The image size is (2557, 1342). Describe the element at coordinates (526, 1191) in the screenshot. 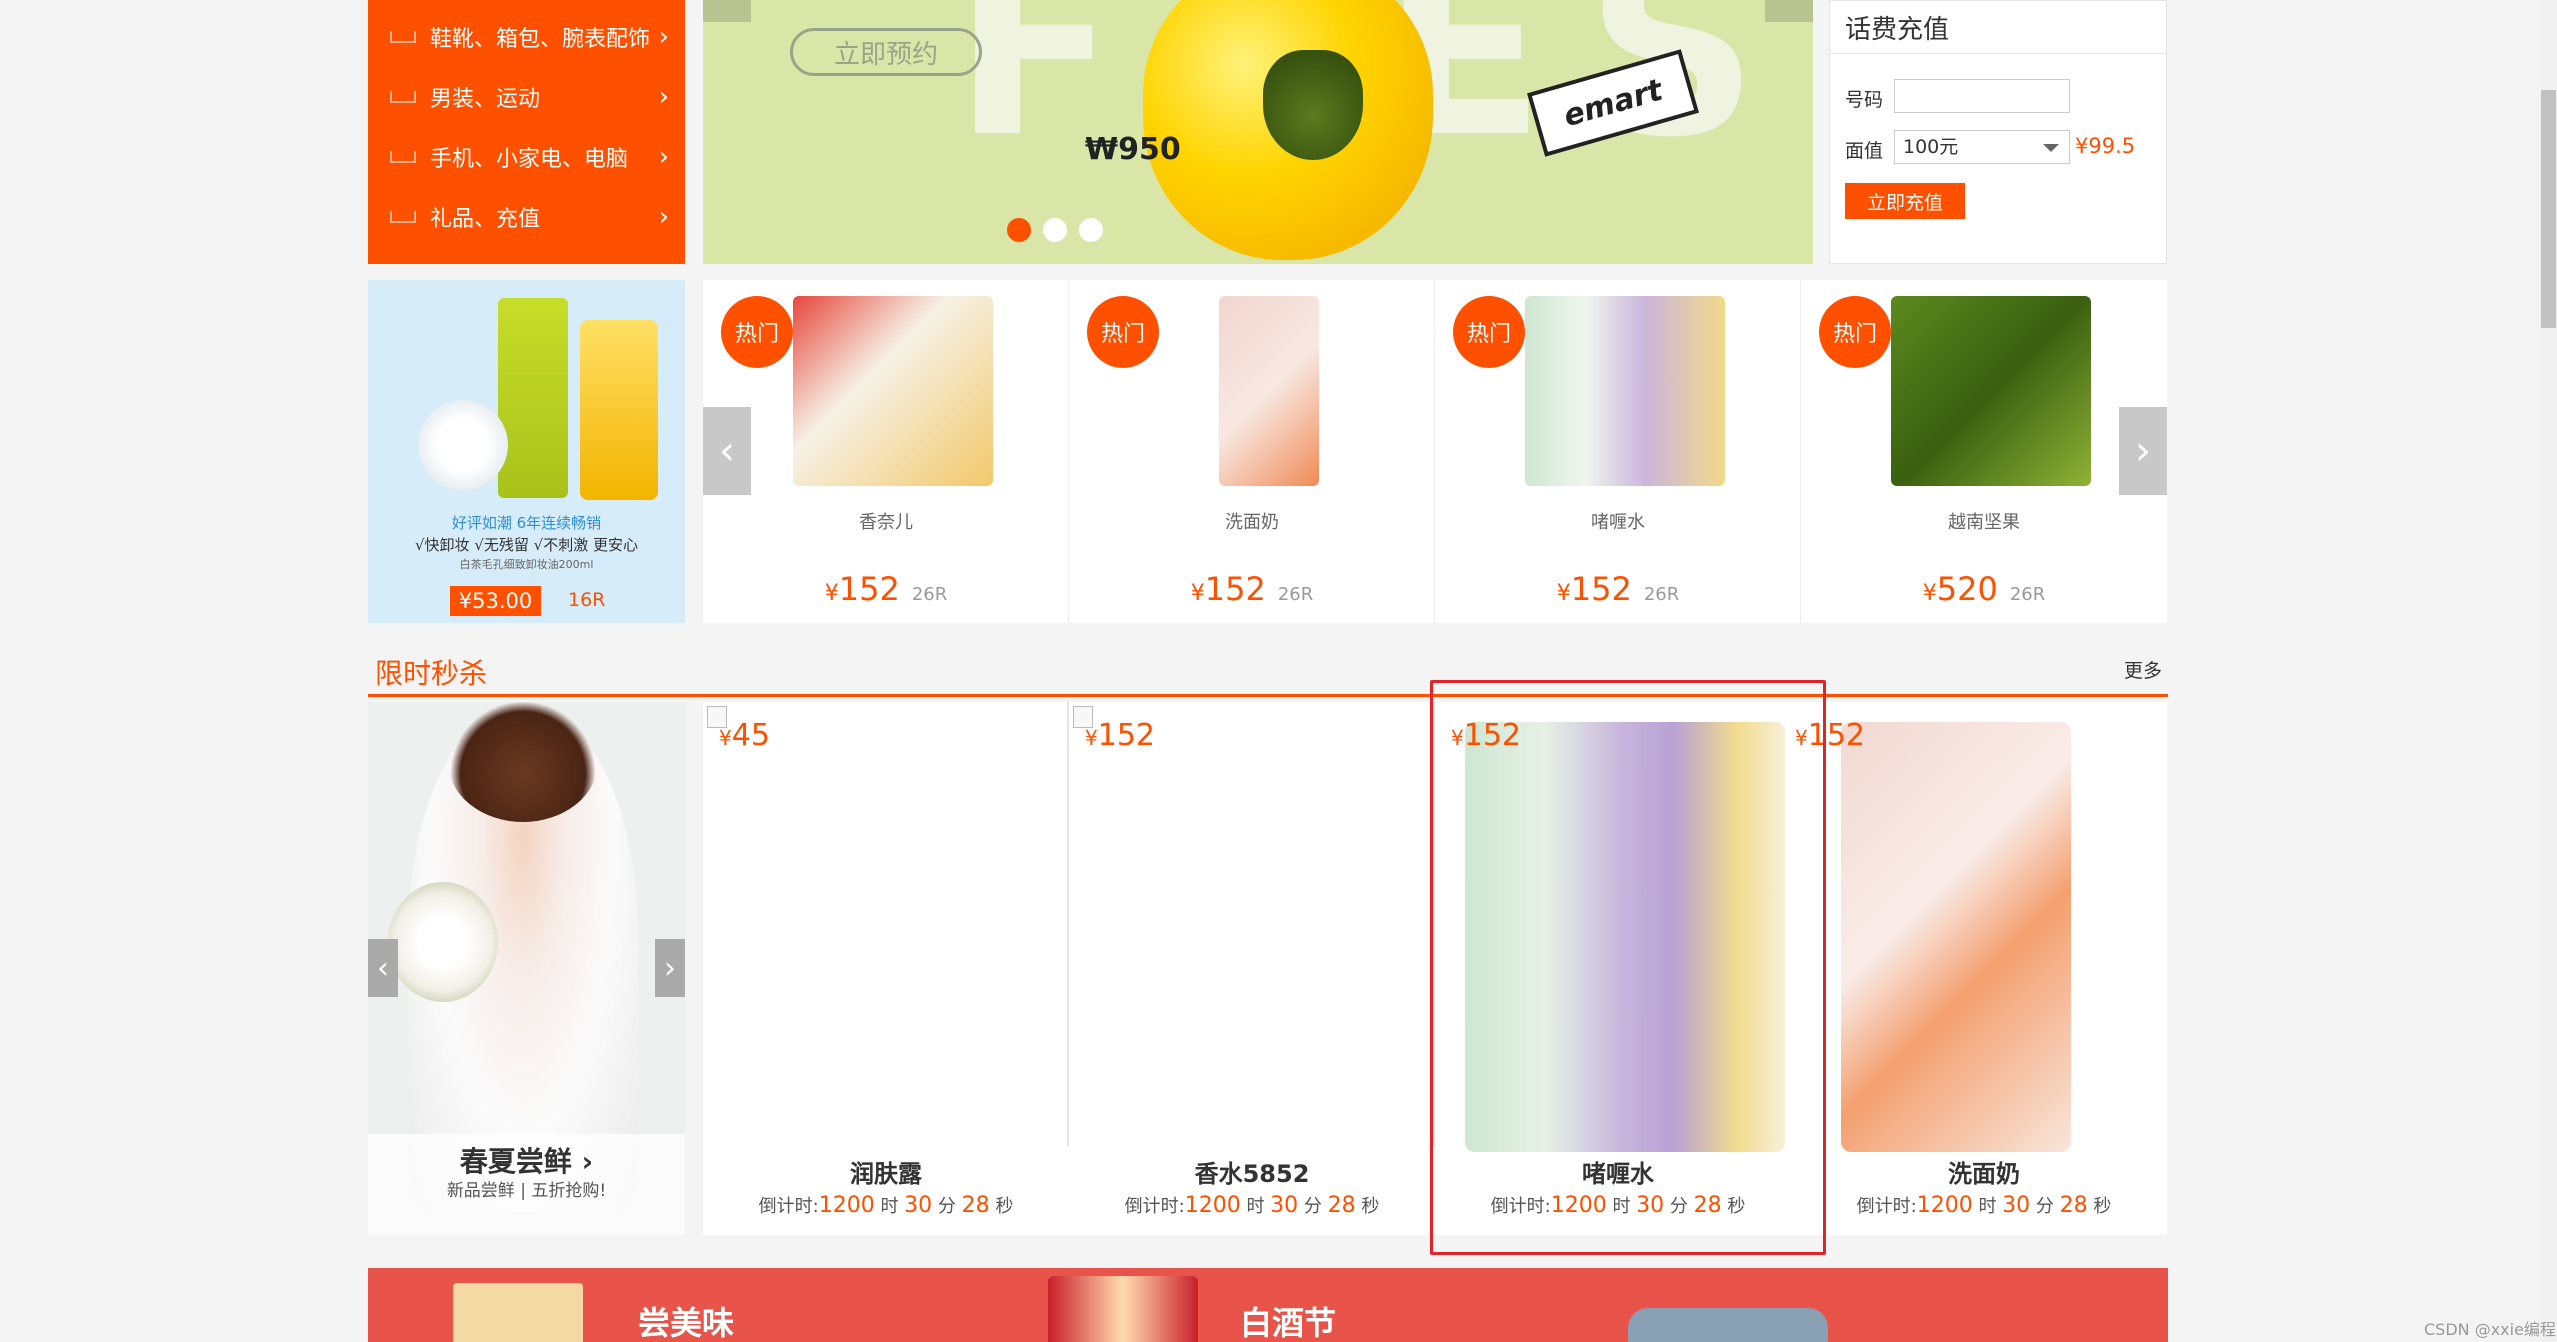

I see `banner-caption-subtitle: 新品尝鲜 | 五折抢购!` at that location.